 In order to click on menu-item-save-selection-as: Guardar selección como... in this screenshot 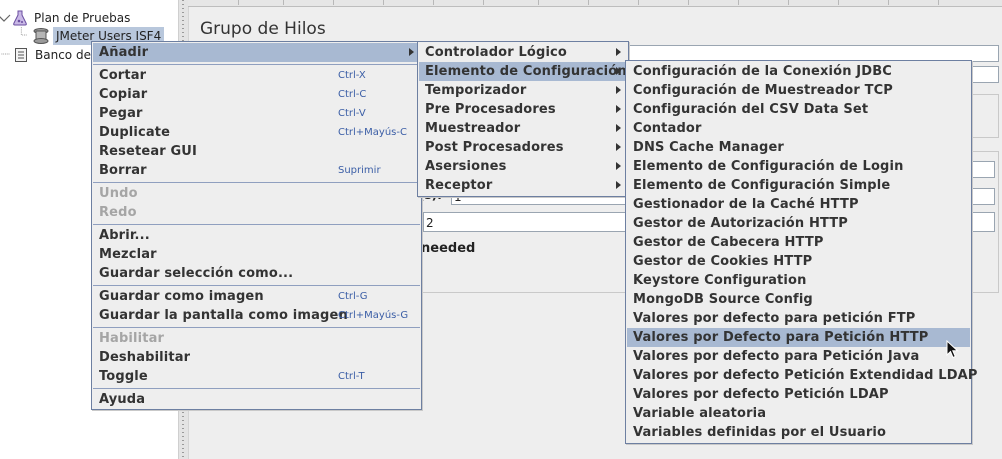, I will do `click(256, 273)`.